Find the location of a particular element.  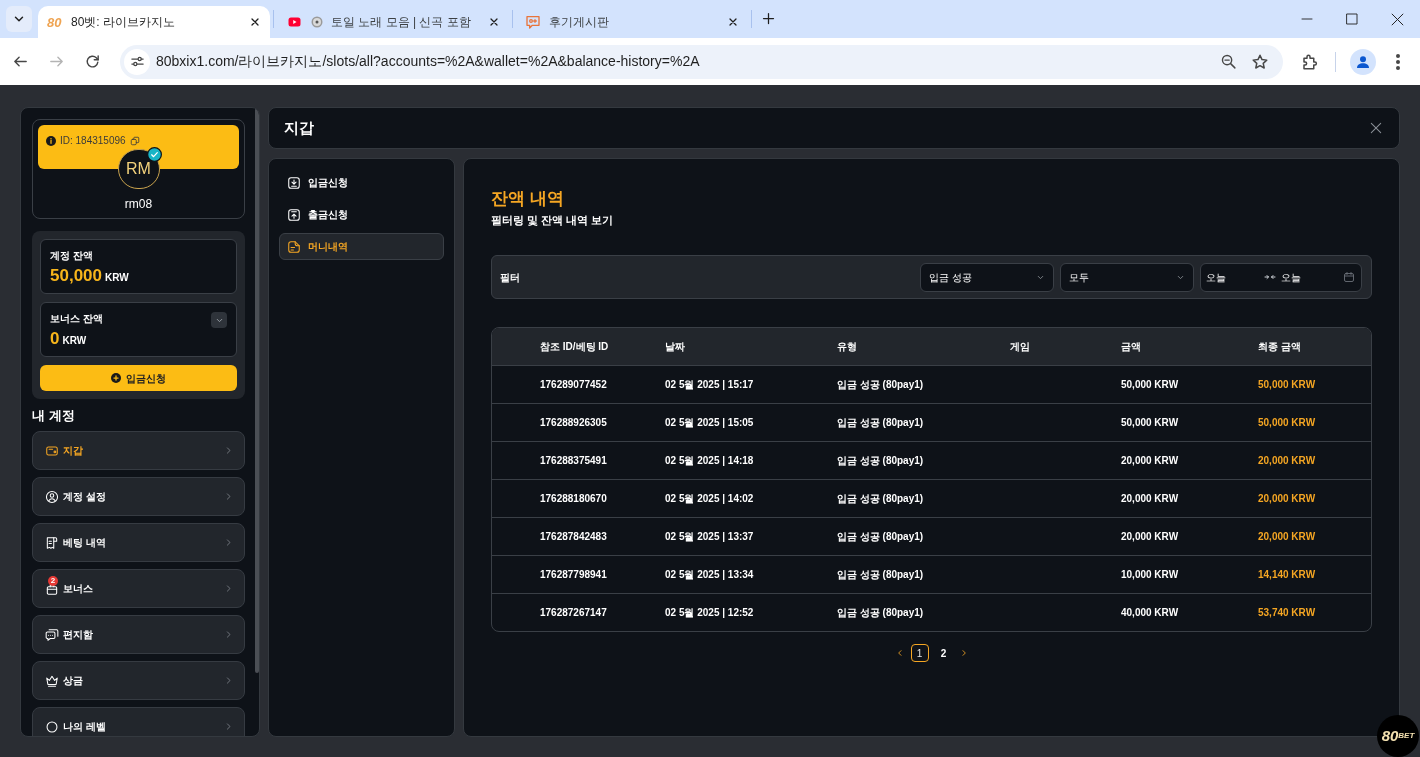

menu-item: 계정 설정 is located at coordinates (138, 496).